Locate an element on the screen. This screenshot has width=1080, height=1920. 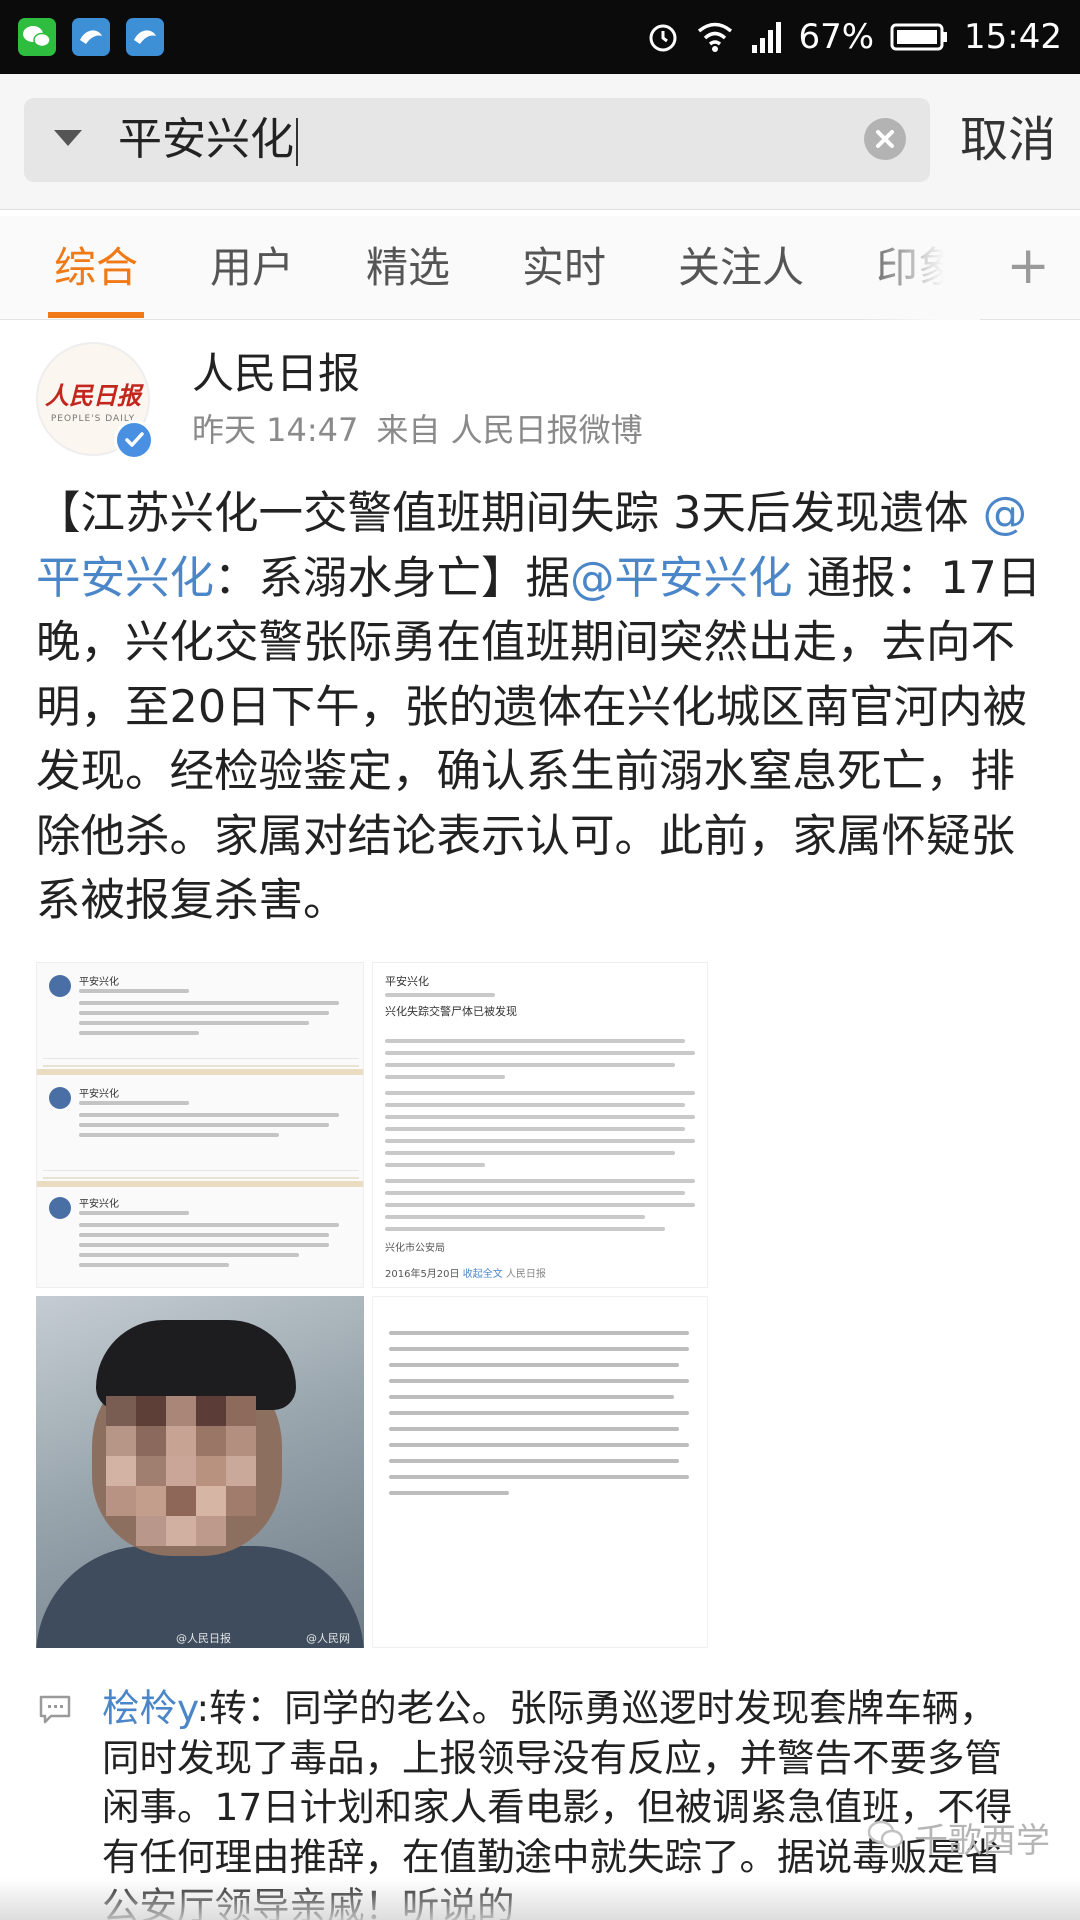
bottom-shade is located at coordinates (540, 1899).